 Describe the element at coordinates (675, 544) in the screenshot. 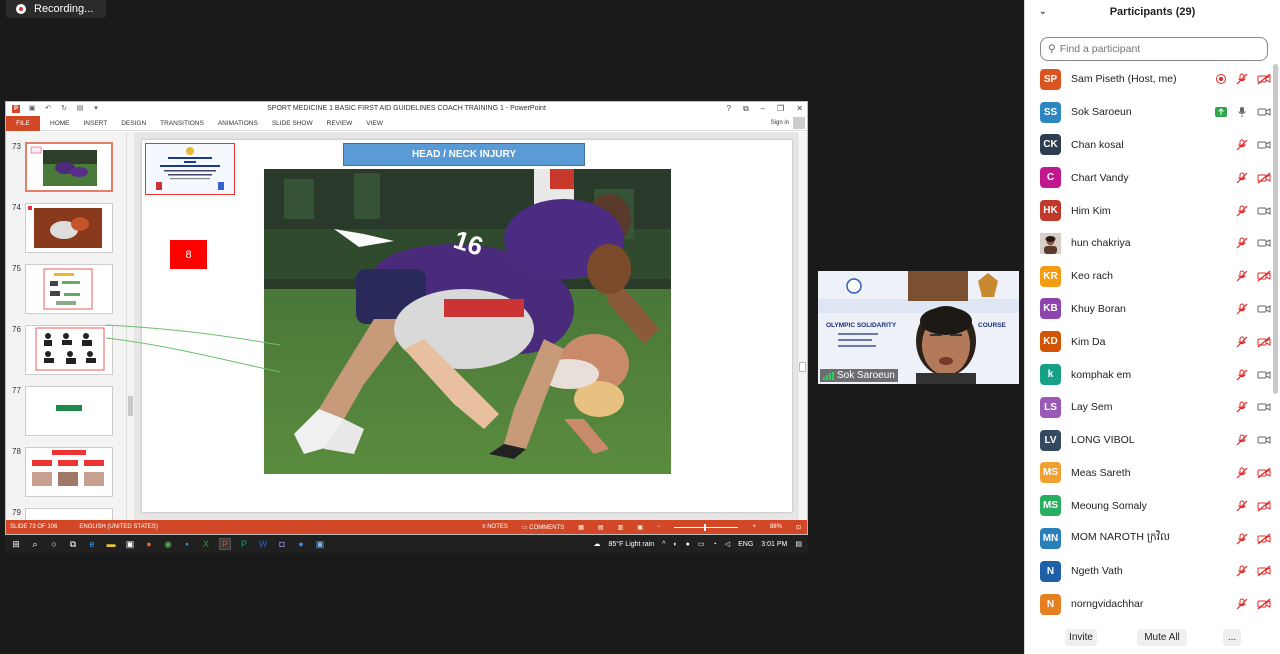

I see `tray-app-icon: ◐` at that location.